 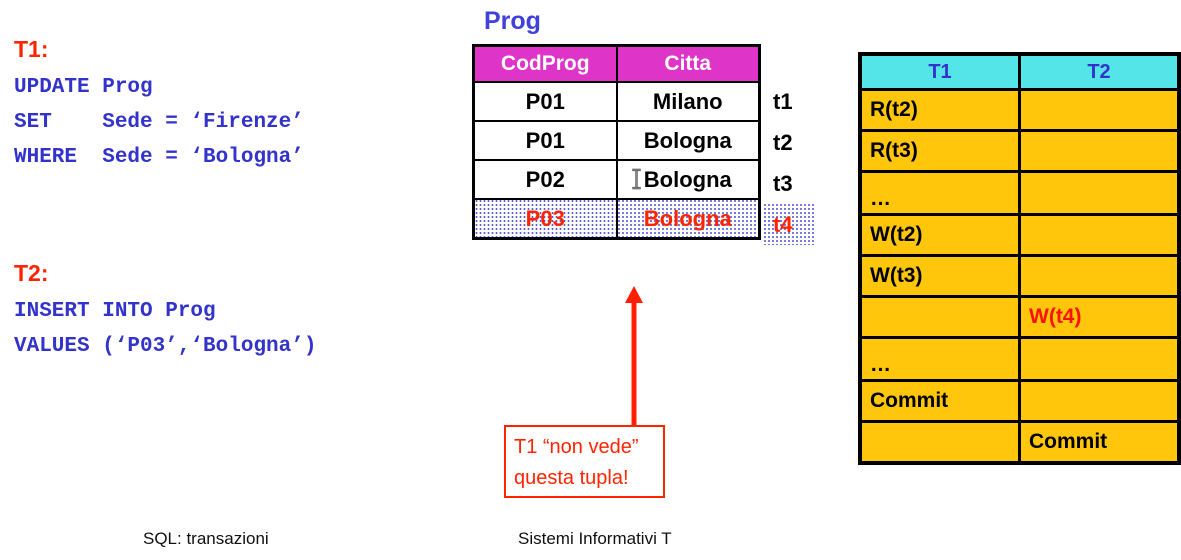 I want to click on schedule-cell-t2: Commit, so click(x=1099, y=442).